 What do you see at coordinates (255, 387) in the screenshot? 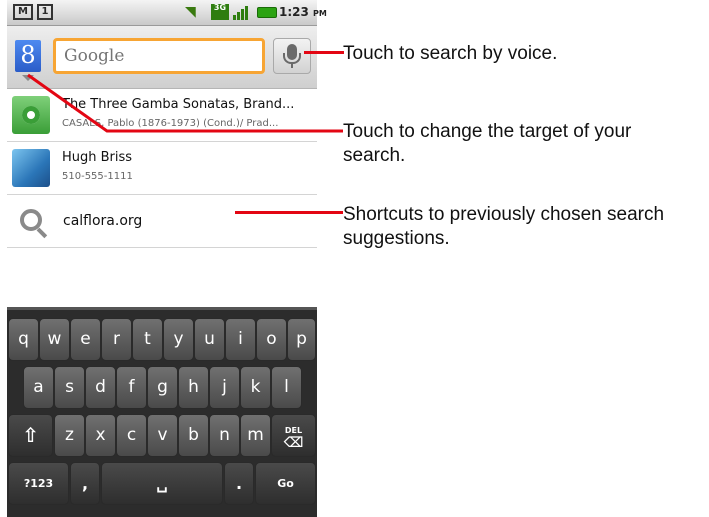
I see `key-k: k` at bounding box center [255, 387].